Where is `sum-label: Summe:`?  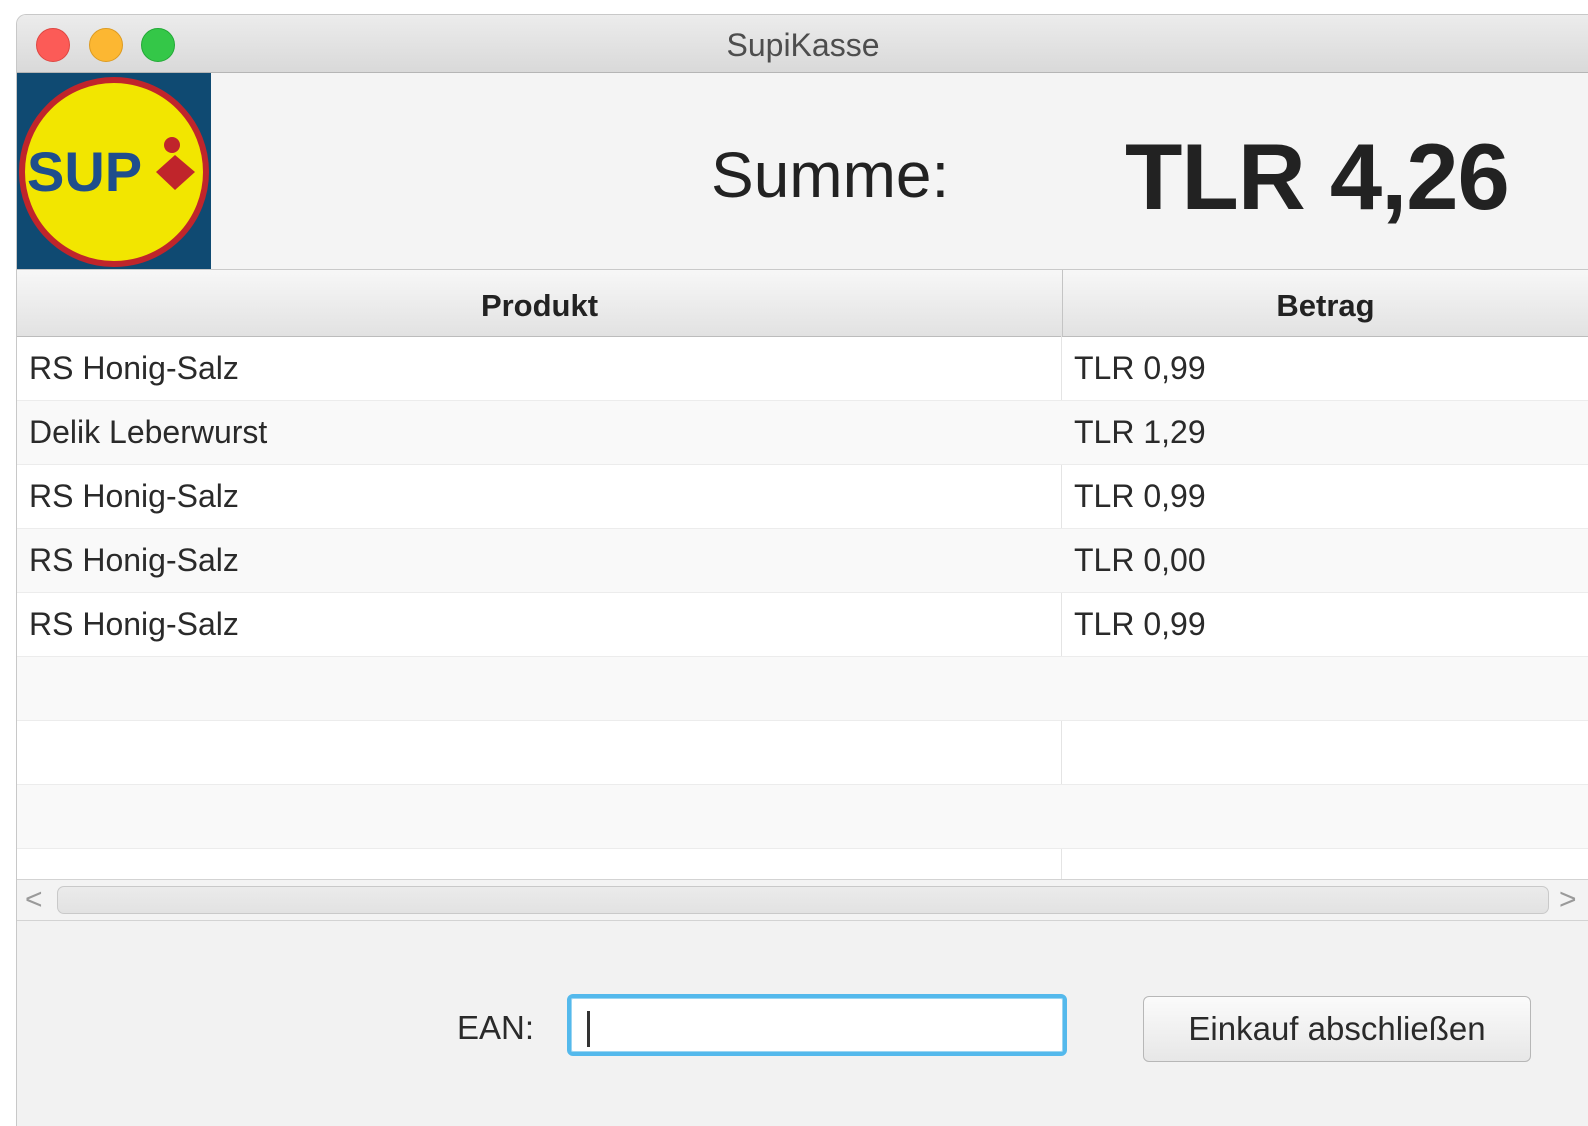 sum-label: Summe: is located at coordinates (830, 175).